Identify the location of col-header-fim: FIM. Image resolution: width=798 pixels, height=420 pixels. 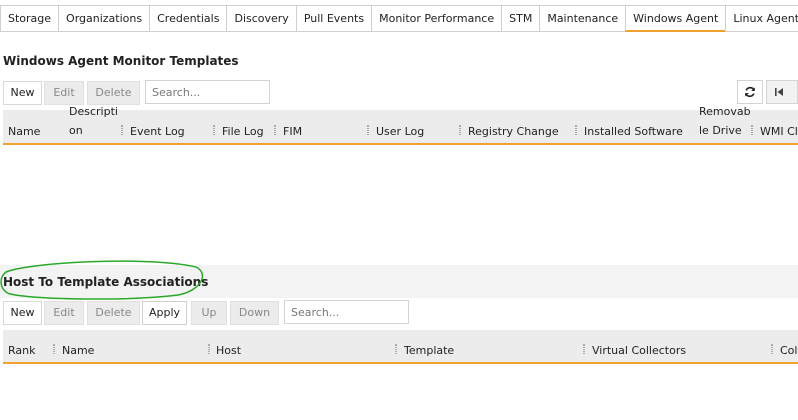
(292, 131).